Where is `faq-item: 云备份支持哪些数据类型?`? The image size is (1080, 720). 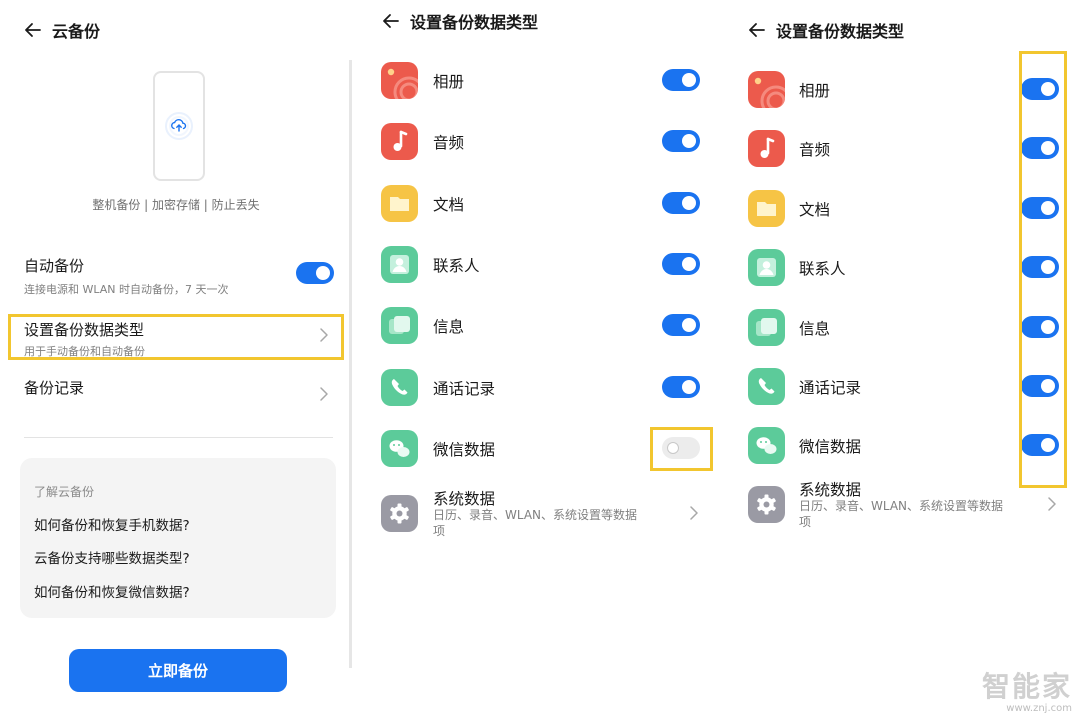
faq-item: 云备份支持哪些数据类型? is located at coordinates (112, 557).